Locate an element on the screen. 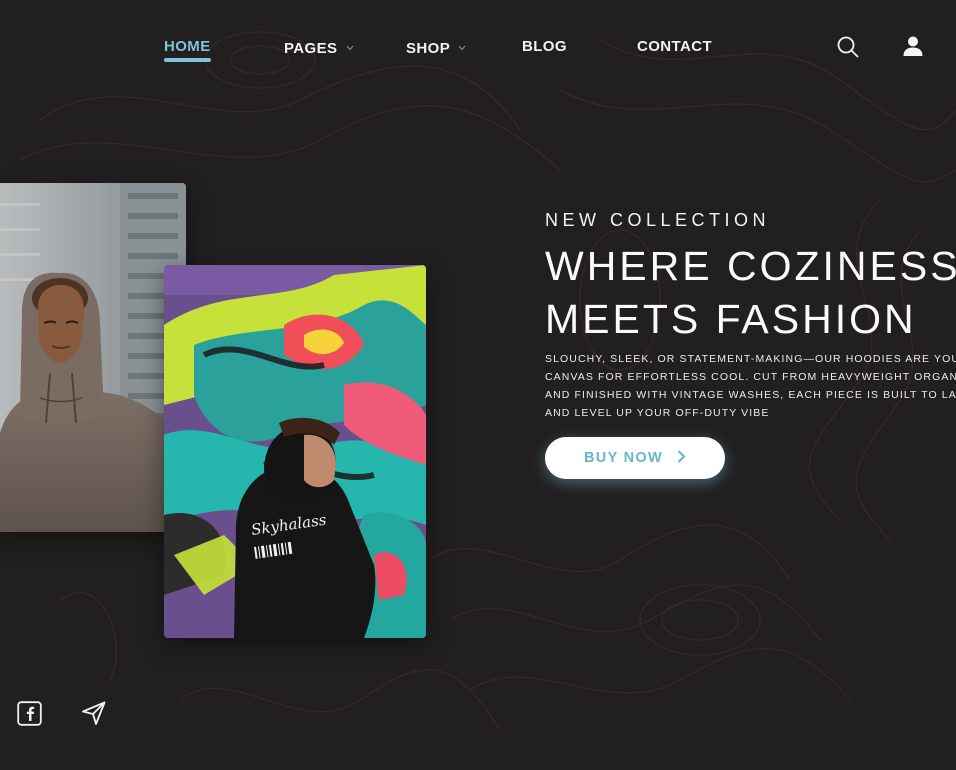 The width and height of the screenshot is (956, 770). nav-blog: BLOG is located at coordinates (544, 46).